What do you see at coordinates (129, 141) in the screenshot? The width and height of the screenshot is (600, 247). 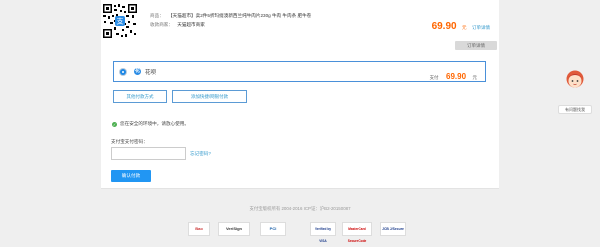 I see `password-label: 支付宝支付密码：` at bounding box center [129, 141].